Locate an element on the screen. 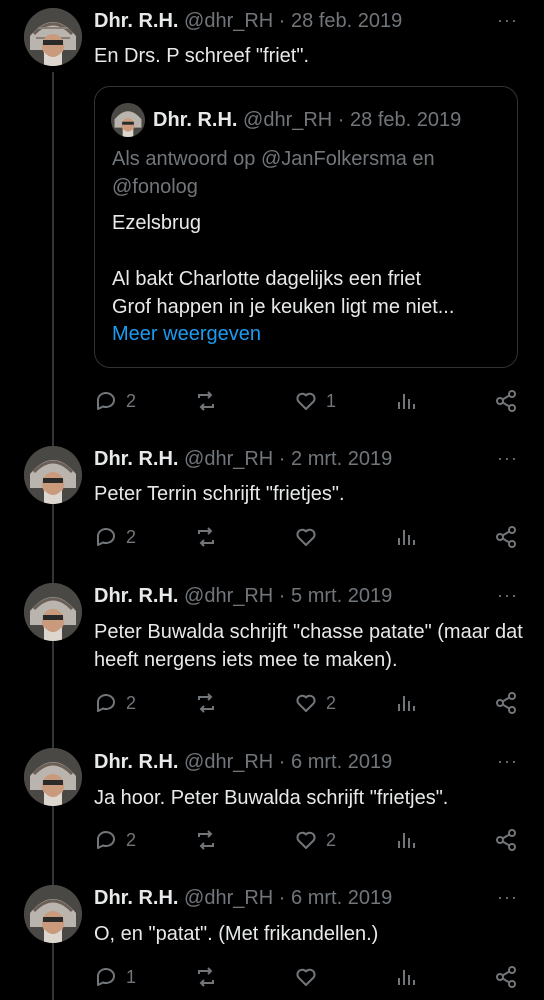 Image resolution: width=544 pixels, height=1000 pixels. tweet-text: En Drs. P schreef "friet". is located at coordinates (202, 56).